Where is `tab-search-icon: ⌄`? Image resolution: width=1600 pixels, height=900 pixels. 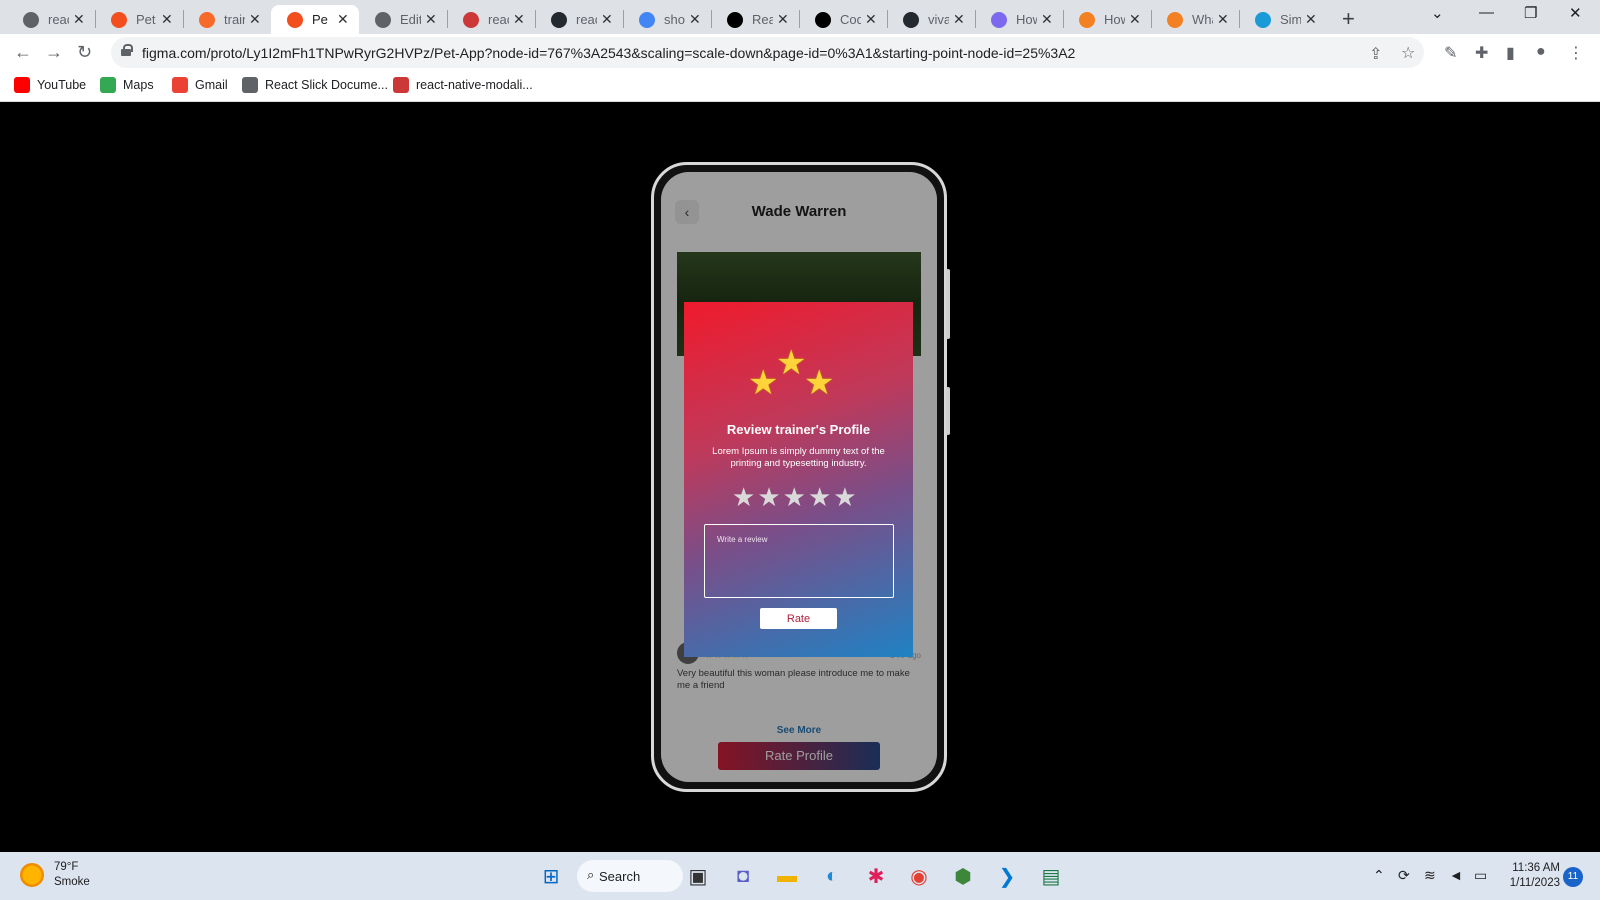
tab-search-icon: ⌄ is located at coordinates (1437, 13).